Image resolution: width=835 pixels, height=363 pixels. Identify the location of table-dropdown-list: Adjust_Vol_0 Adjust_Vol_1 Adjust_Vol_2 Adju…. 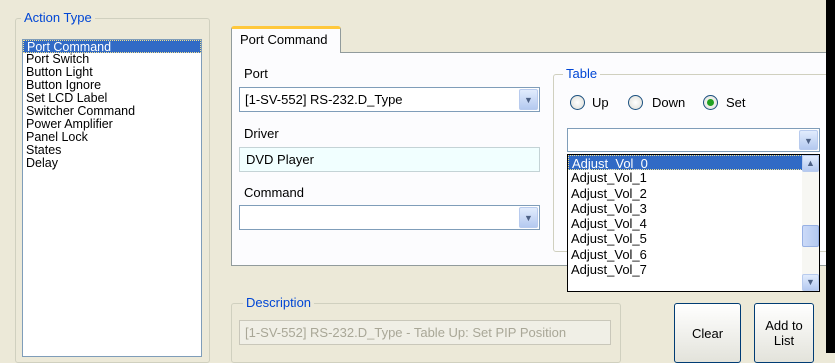
(693, 223).